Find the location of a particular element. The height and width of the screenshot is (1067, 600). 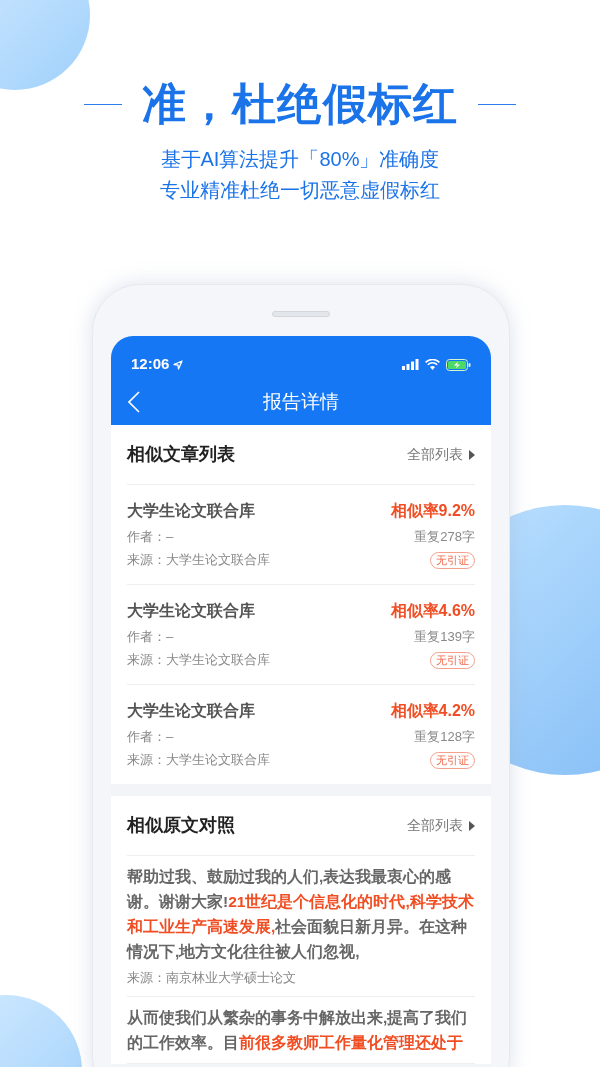

subtitle-line: 专业精准杜绝一切恶意虚假标红 is located at coordinates (300, 190).